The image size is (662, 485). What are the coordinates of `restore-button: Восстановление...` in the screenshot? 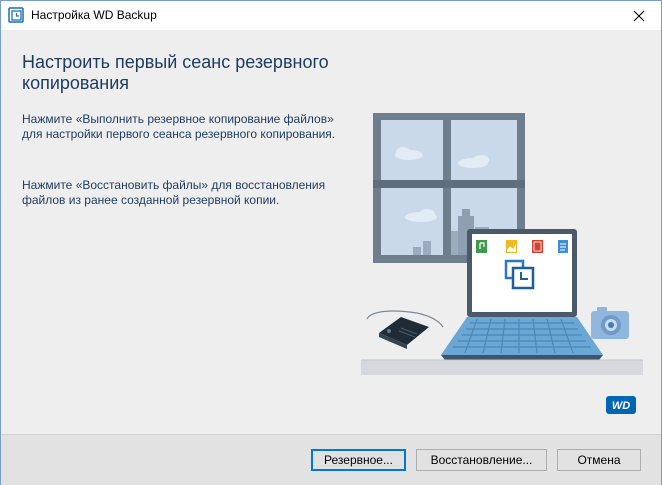 It's located at (481, 460).